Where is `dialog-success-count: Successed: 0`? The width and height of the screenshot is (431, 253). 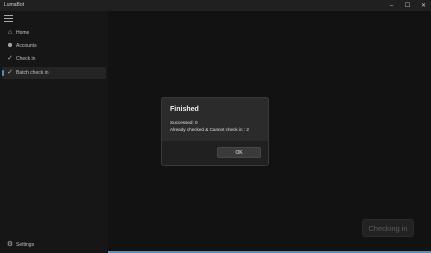
dialog-success-count: Successed: 0 is located at coordinates (184, 122).